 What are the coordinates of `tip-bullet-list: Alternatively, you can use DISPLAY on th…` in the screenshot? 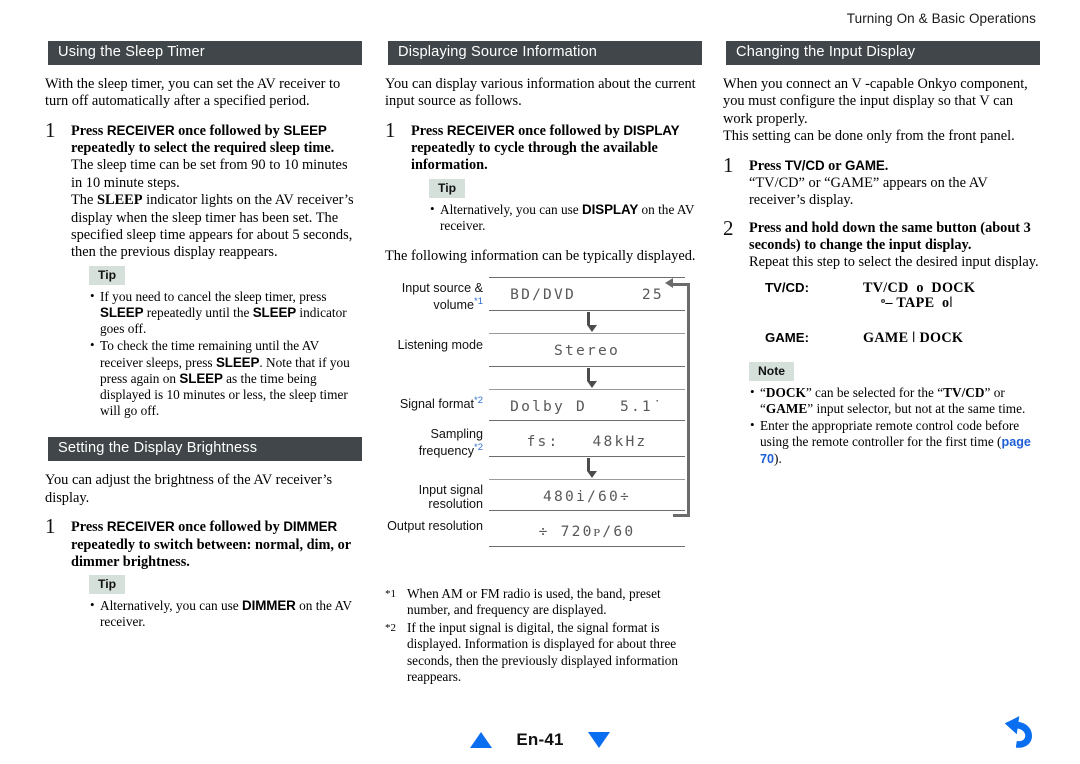 It's located at (565, 217).